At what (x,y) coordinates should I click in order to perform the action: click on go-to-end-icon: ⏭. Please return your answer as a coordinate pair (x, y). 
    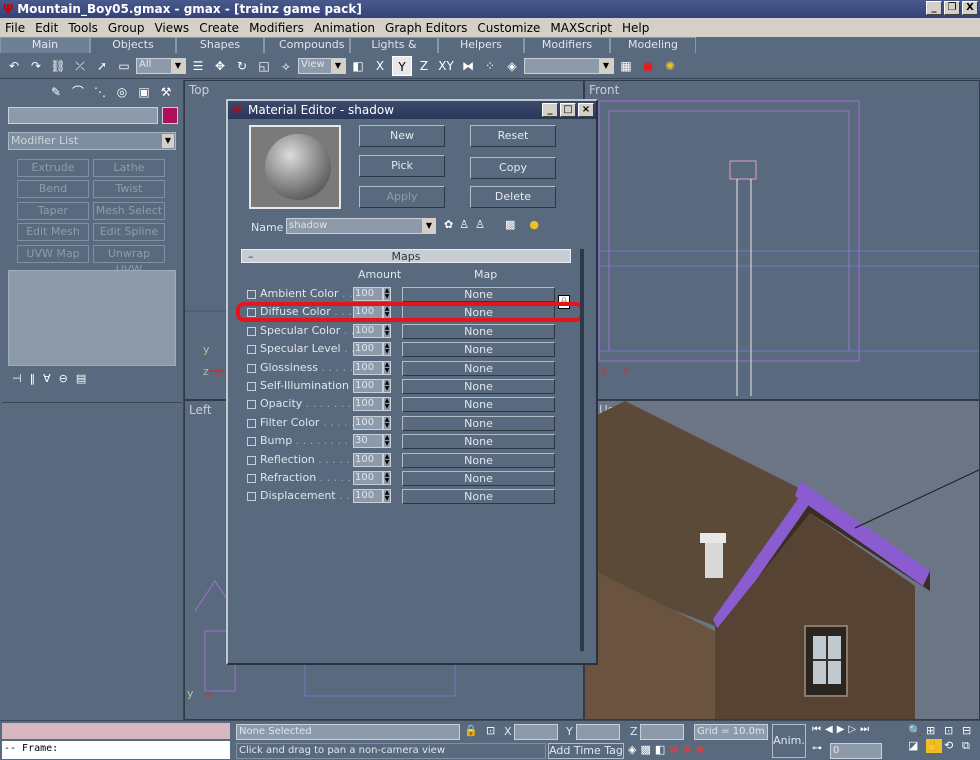
    Looking at the image, I should click on (864, 729).